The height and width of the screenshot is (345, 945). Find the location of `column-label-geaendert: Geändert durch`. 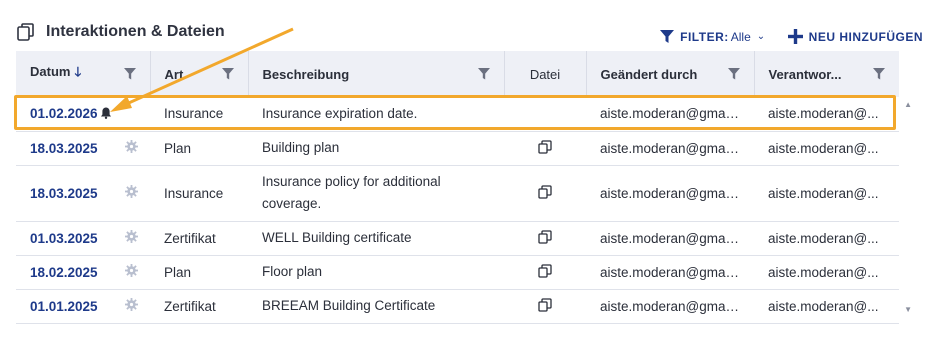

column-label-geaendert: Geändert durch is located at coordinates (649, 74).